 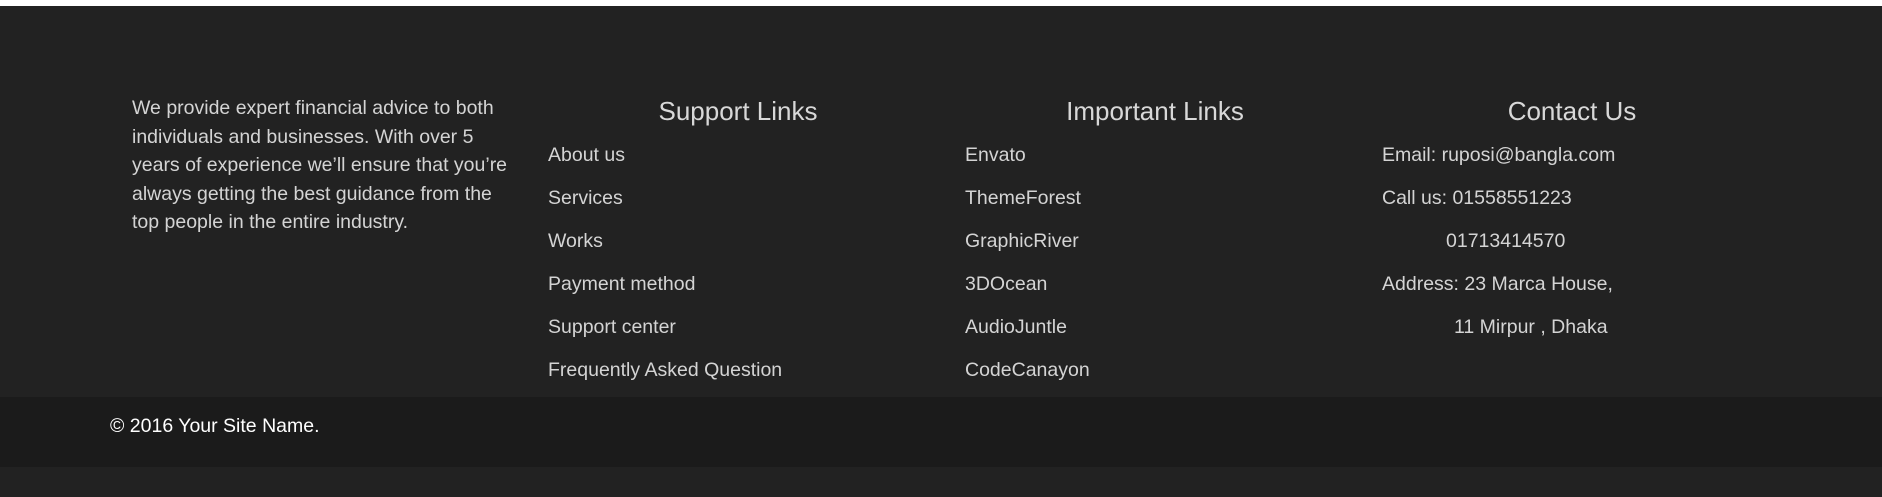 What do you see at coordinates (1155, 284) in the screenshot?
I see `list-item: 3DOcean` at bounding box center [1155, 284].